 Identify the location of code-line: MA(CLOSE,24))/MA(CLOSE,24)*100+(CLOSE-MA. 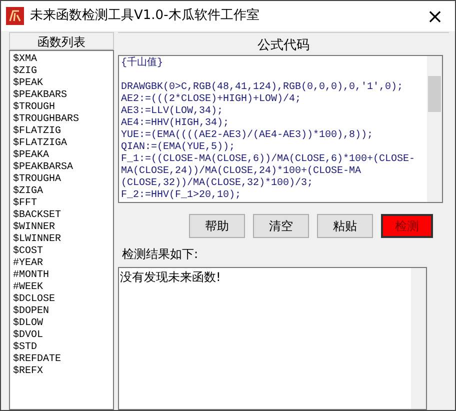
(241, 172).